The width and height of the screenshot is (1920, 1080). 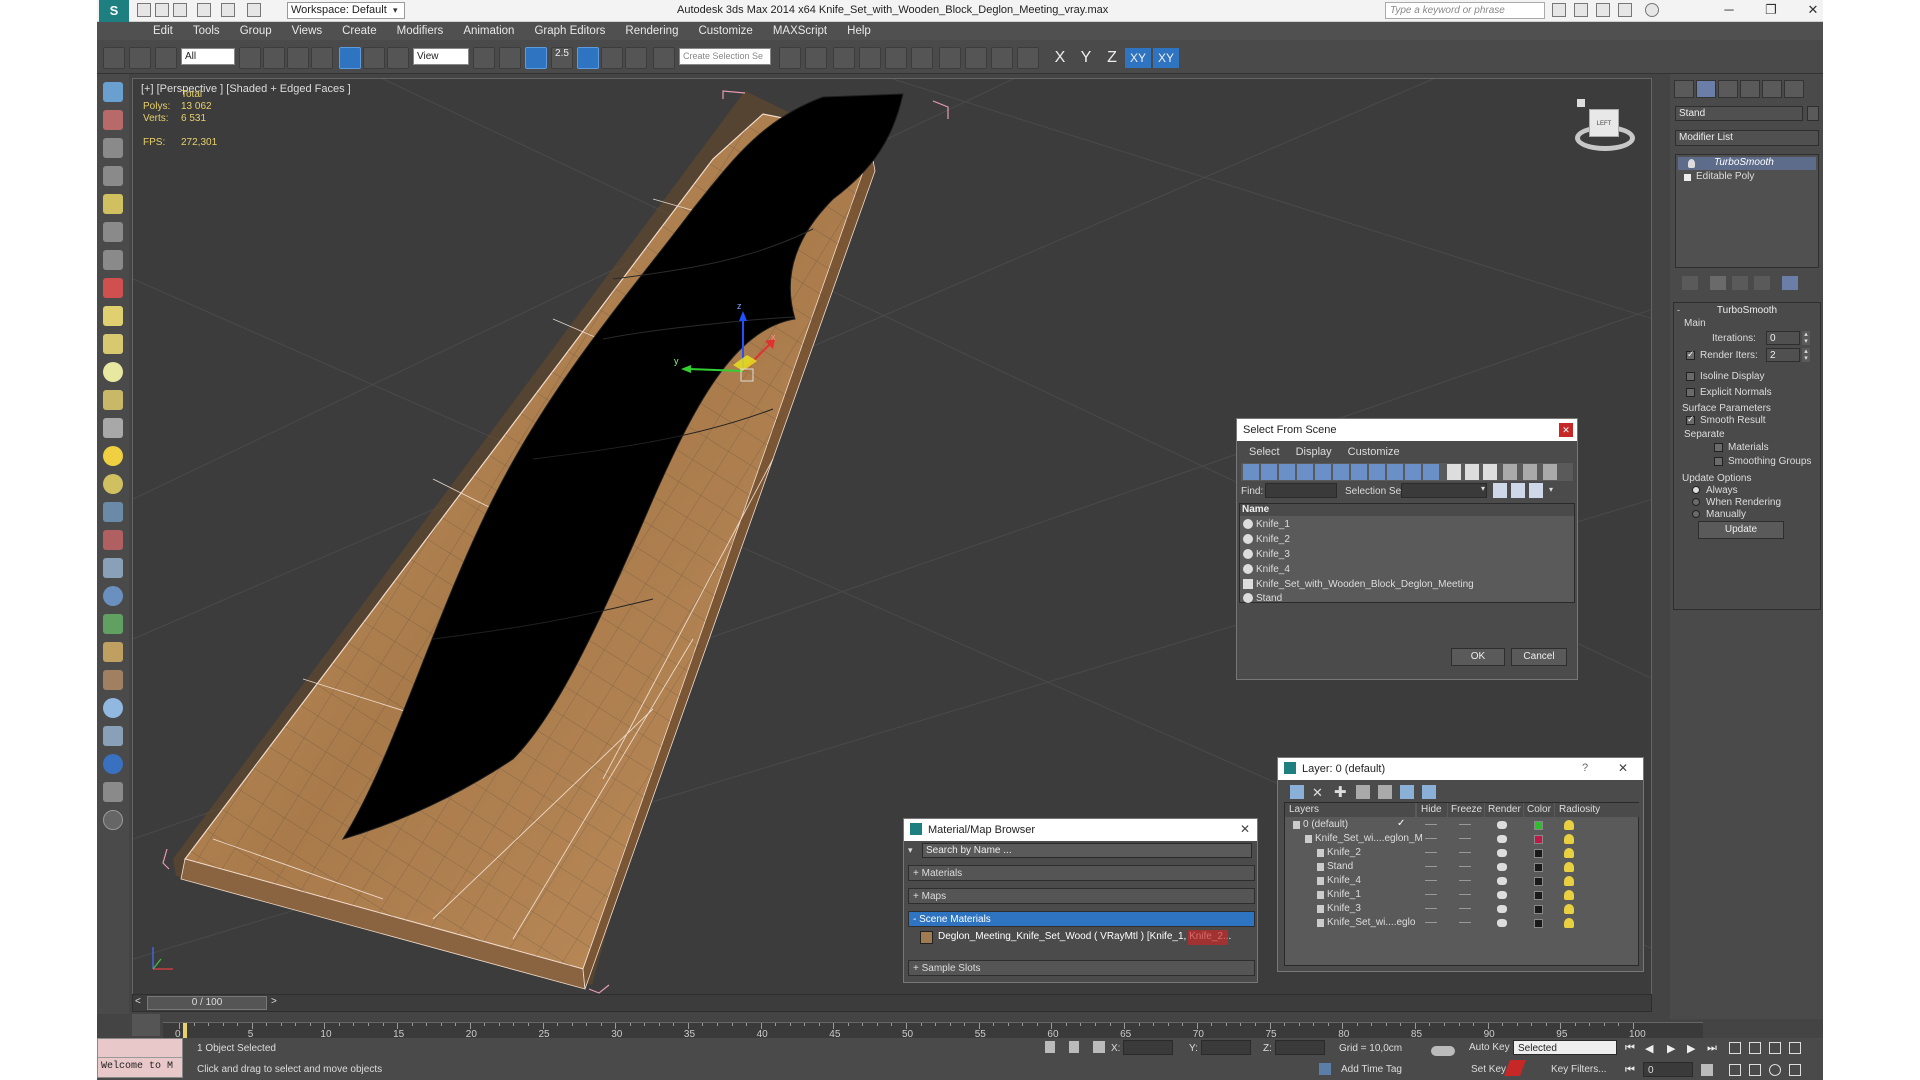 What do you see at coordinates (1148, 1047) in the screenshot?
I see `x-coord-field` at bounding box center [1148, 1047].